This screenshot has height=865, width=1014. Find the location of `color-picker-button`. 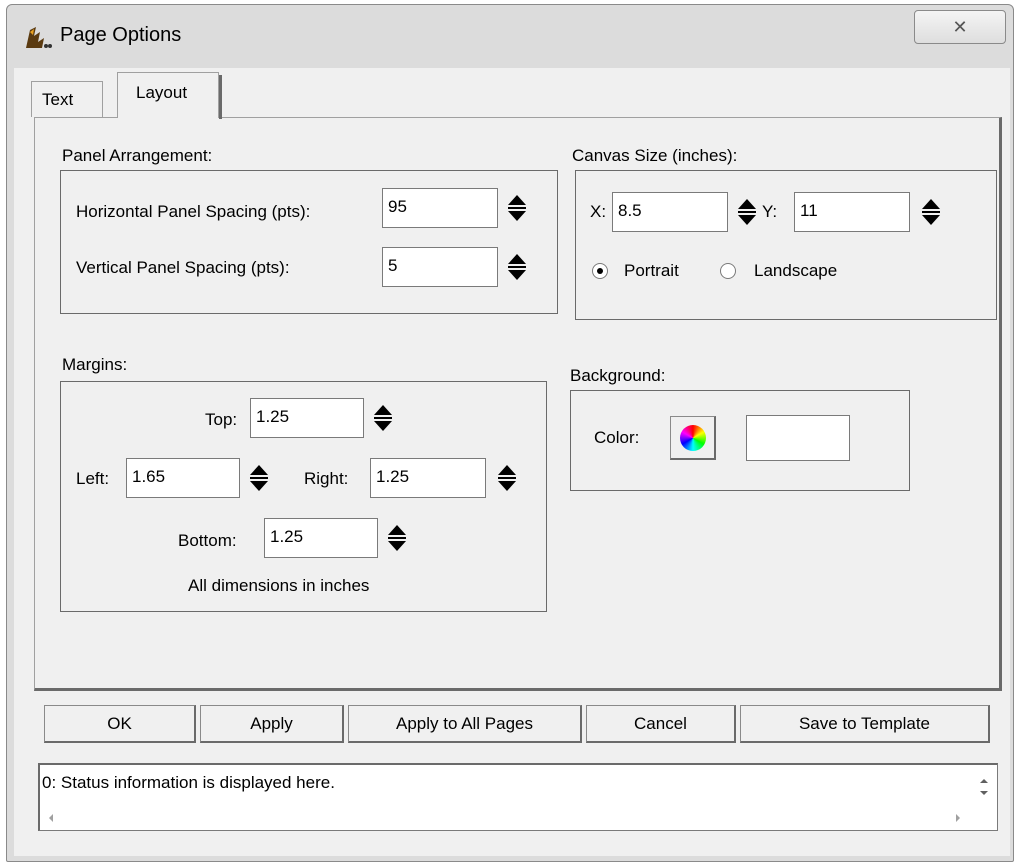

color-picker-button is located at coordinates (693, 438).